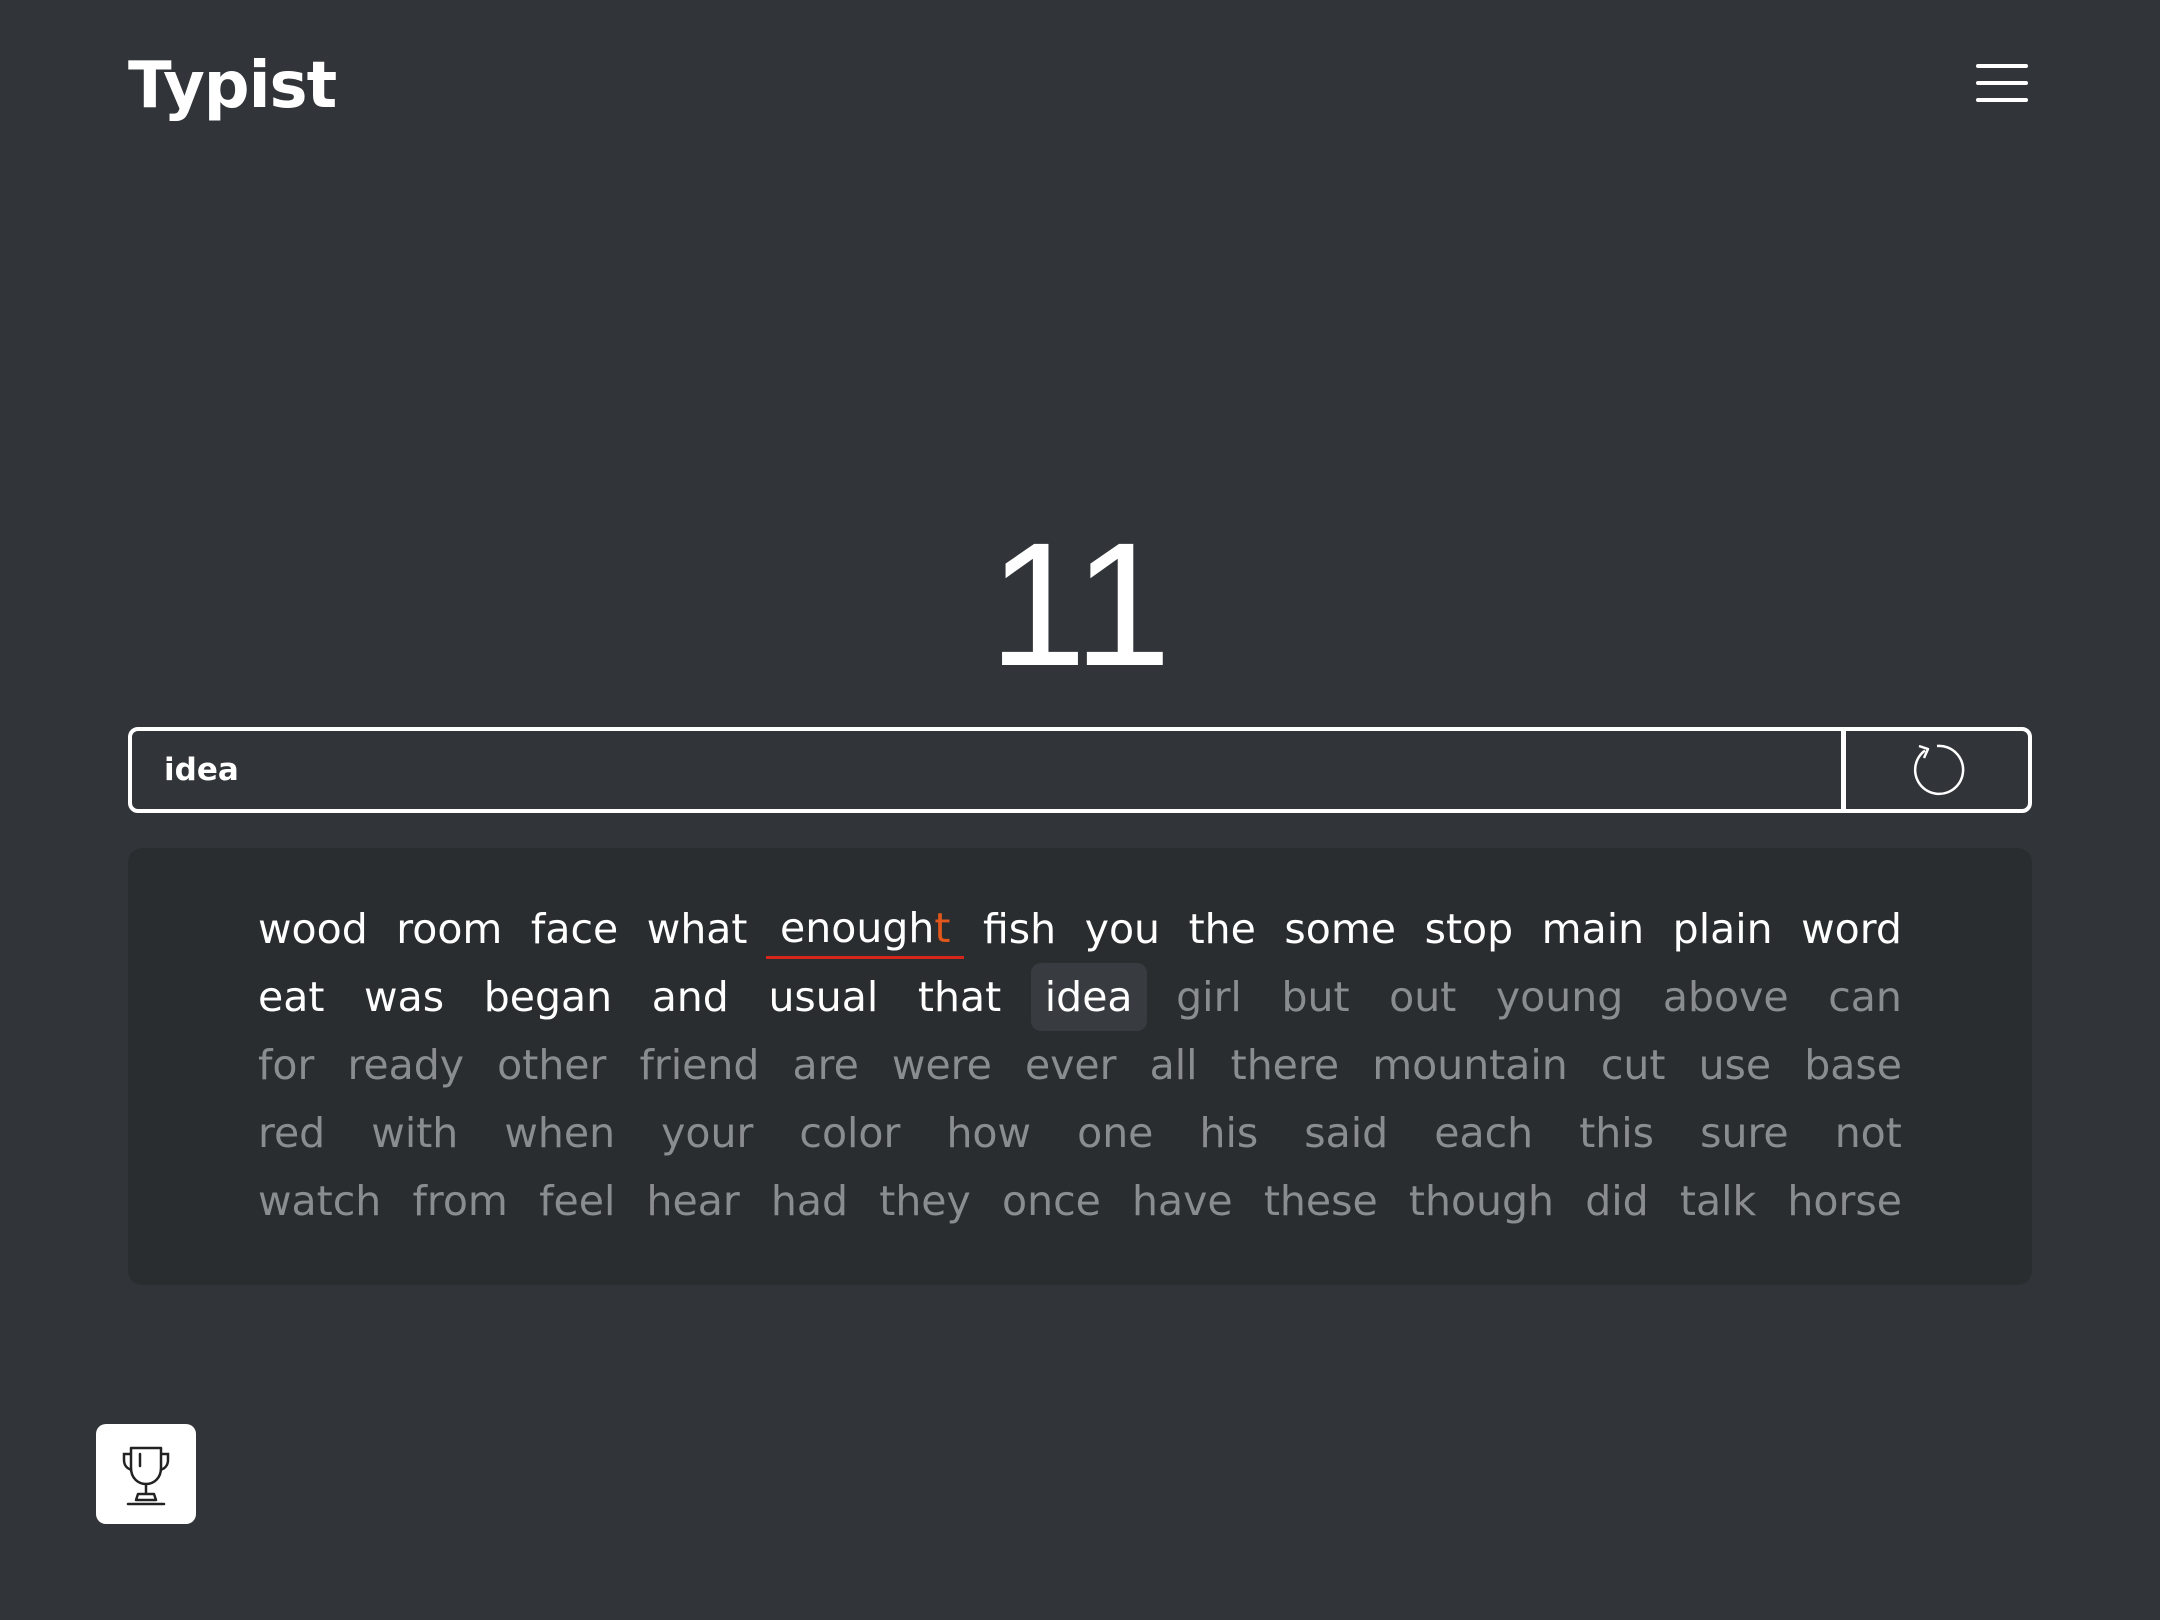  I want to click on word-text: usual, so click(823, 997).